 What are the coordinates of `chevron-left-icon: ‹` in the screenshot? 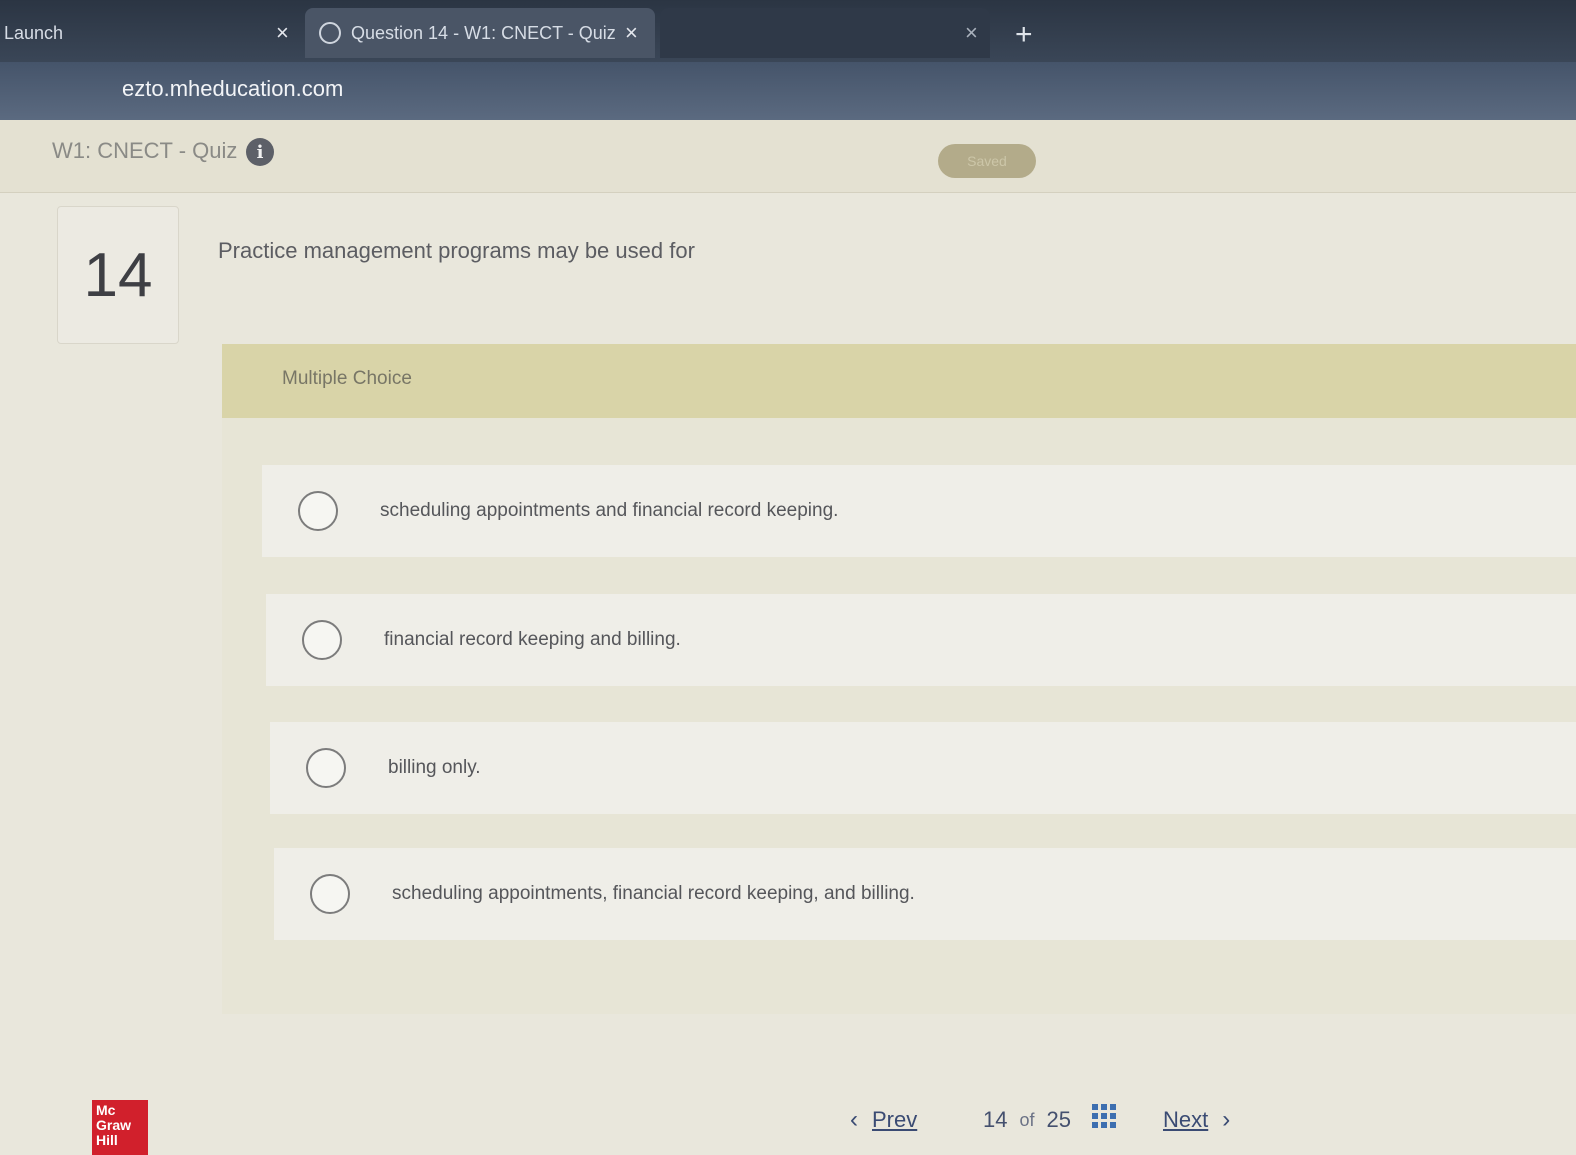 It's located at (854, 1119).